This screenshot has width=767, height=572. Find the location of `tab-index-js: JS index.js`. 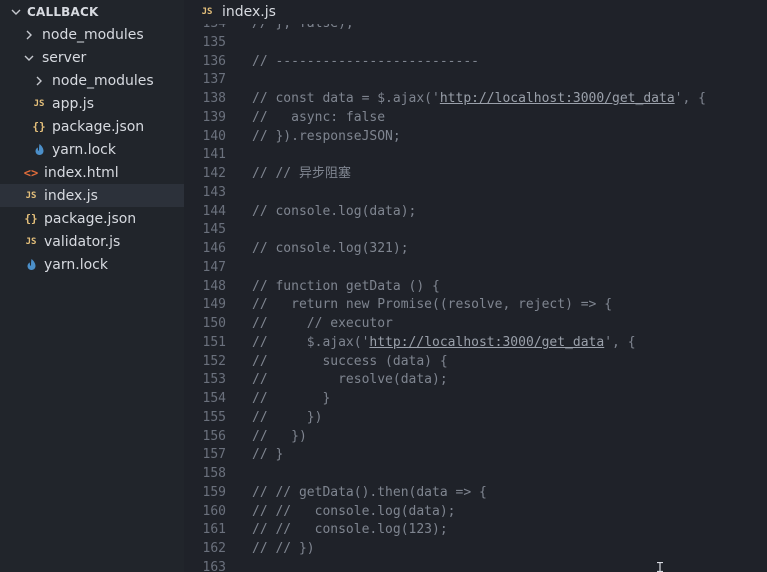

tab-index-js: JS index.js is located at coordinates (238, 12).